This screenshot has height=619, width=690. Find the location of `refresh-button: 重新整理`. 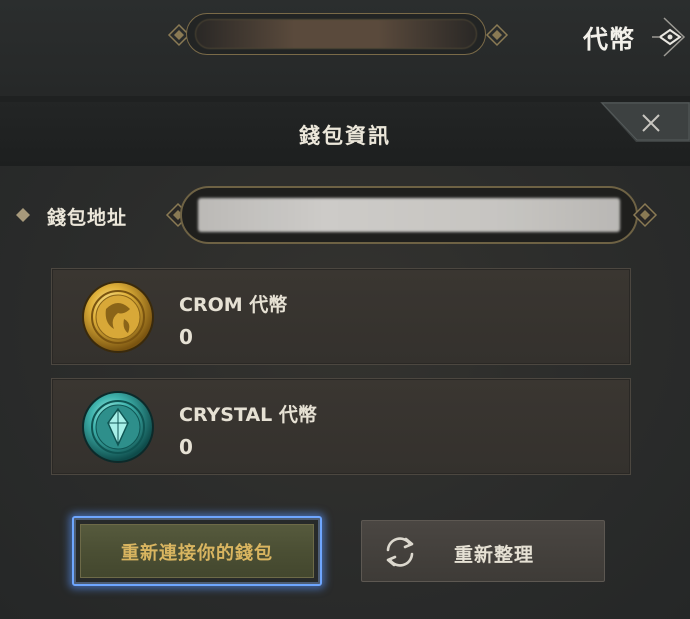

refresh-button: 重新整理 is located at coordinates (483, 551).